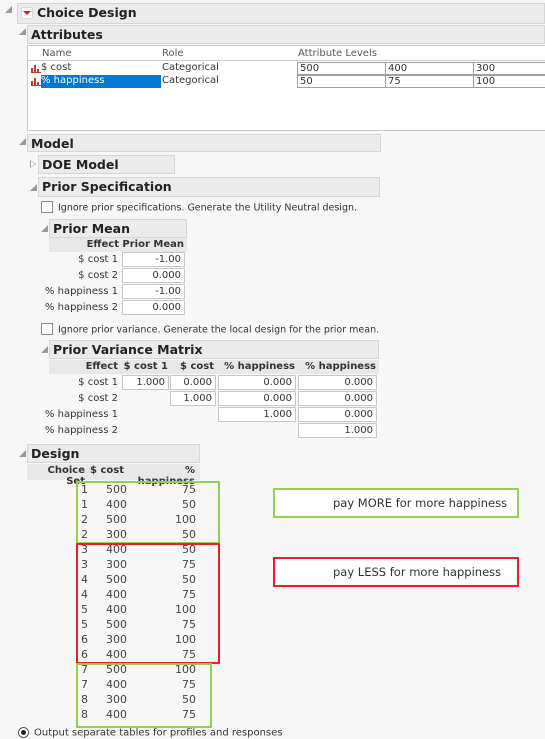 The height and width of the screenshot is (739, 545). What do you see at coordinates (56, 67) in the screenshot?
I see `attribute-name: $ cost` at bounding box center [56, 67].